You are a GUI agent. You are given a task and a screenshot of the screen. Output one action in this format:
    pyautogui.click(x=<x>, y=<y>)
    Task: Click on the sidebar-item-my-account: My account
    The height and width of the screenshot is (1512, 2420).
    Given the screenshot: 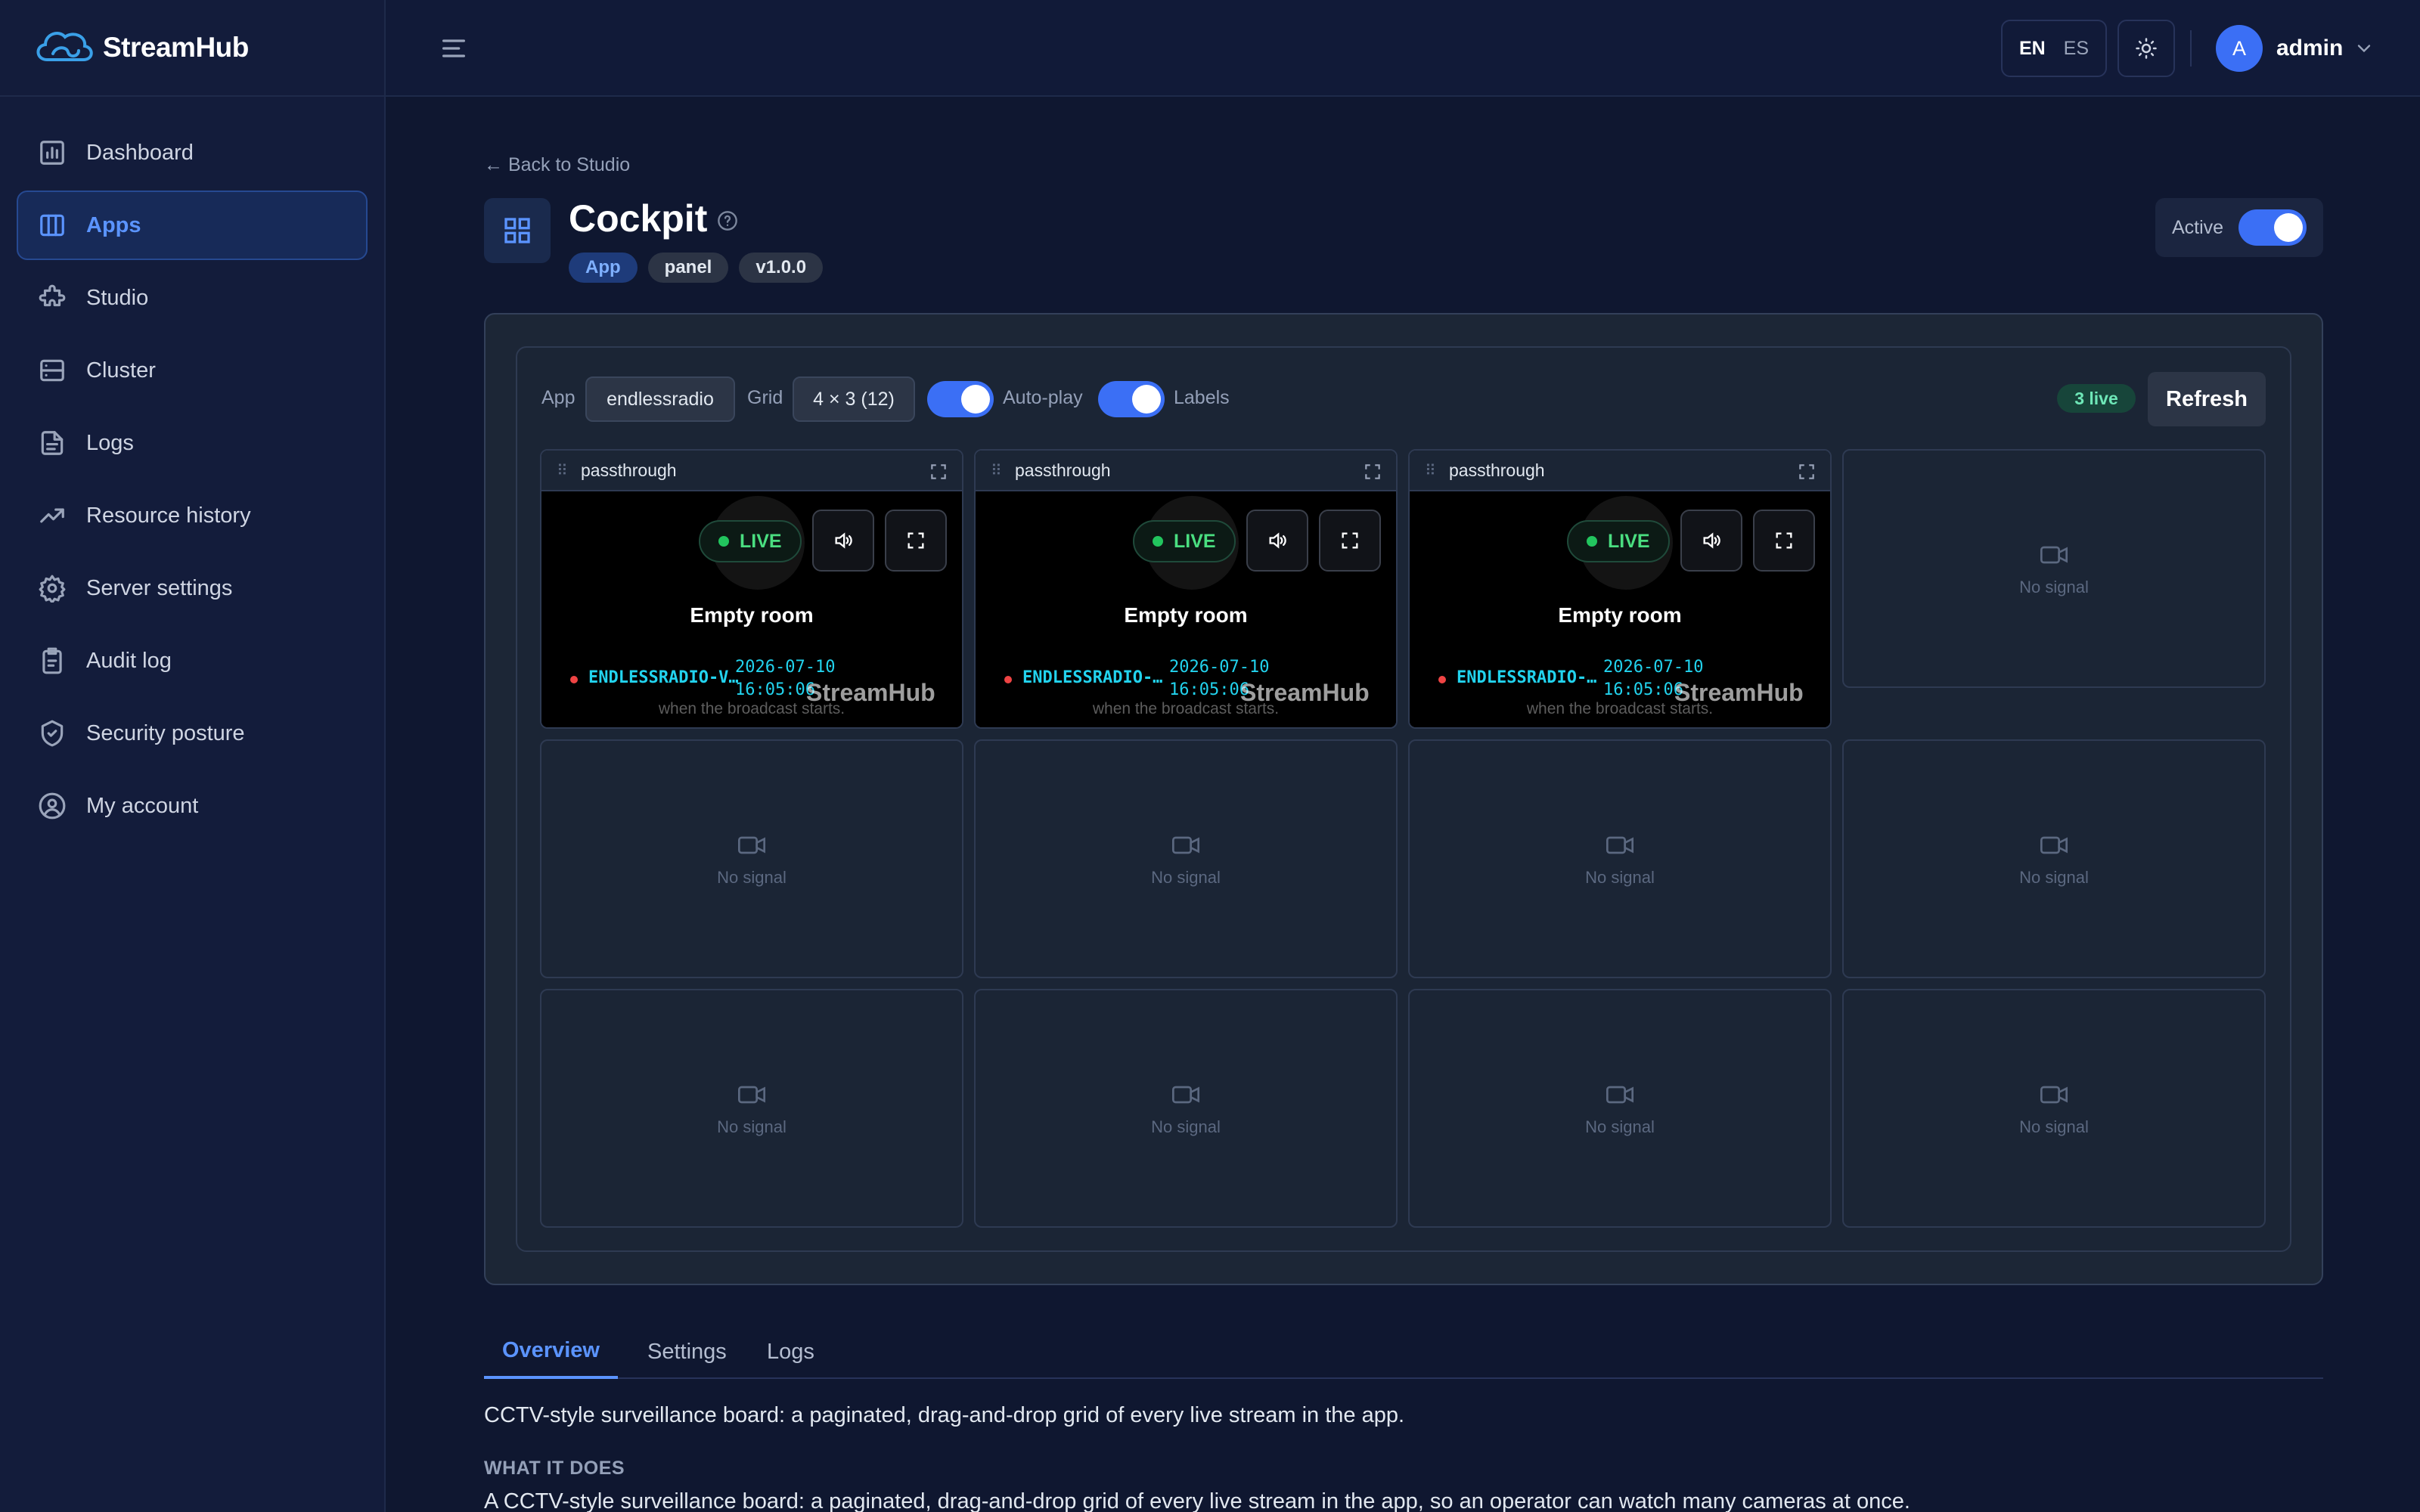 What is the action you would take?
    pyautogui.click(x=192, y=806)
    